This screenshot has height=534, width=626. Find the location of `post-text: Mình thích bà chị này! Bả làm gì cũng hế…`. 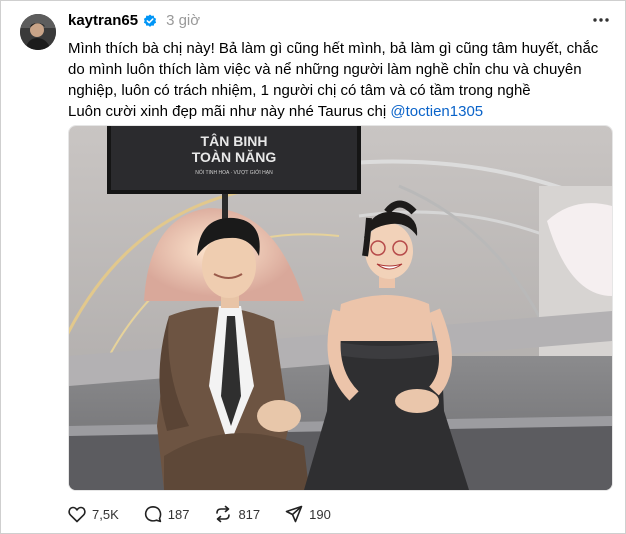

post-text: Mình thích bà chị này! Bả làm gì cũng hế… is located at coordinates (338, 80).